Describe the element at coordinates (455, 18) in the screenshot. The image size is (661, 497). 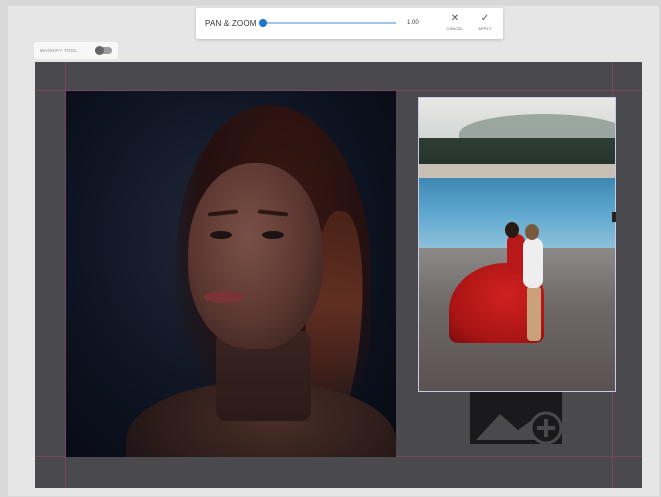
I see `close-icon: ✕` at that location.